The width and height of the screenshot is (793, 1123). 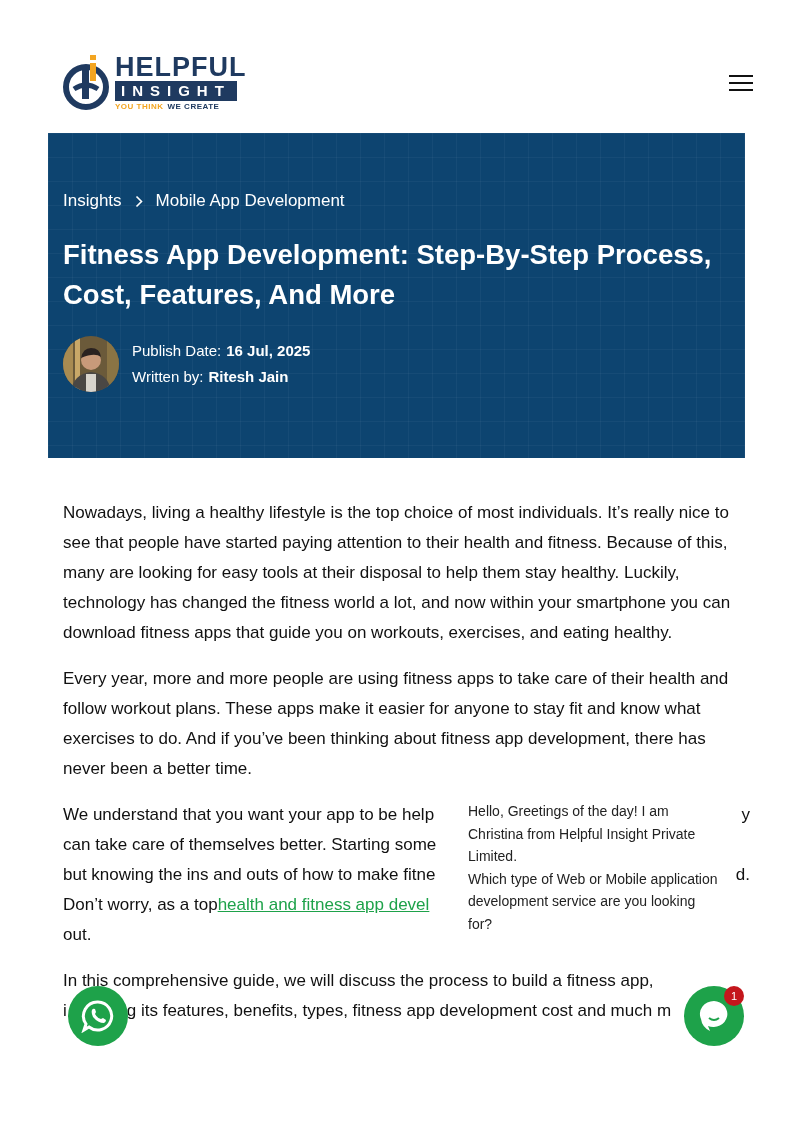 I want to click on logo-tagline: WE CREATE, so click(x=193, y=106).